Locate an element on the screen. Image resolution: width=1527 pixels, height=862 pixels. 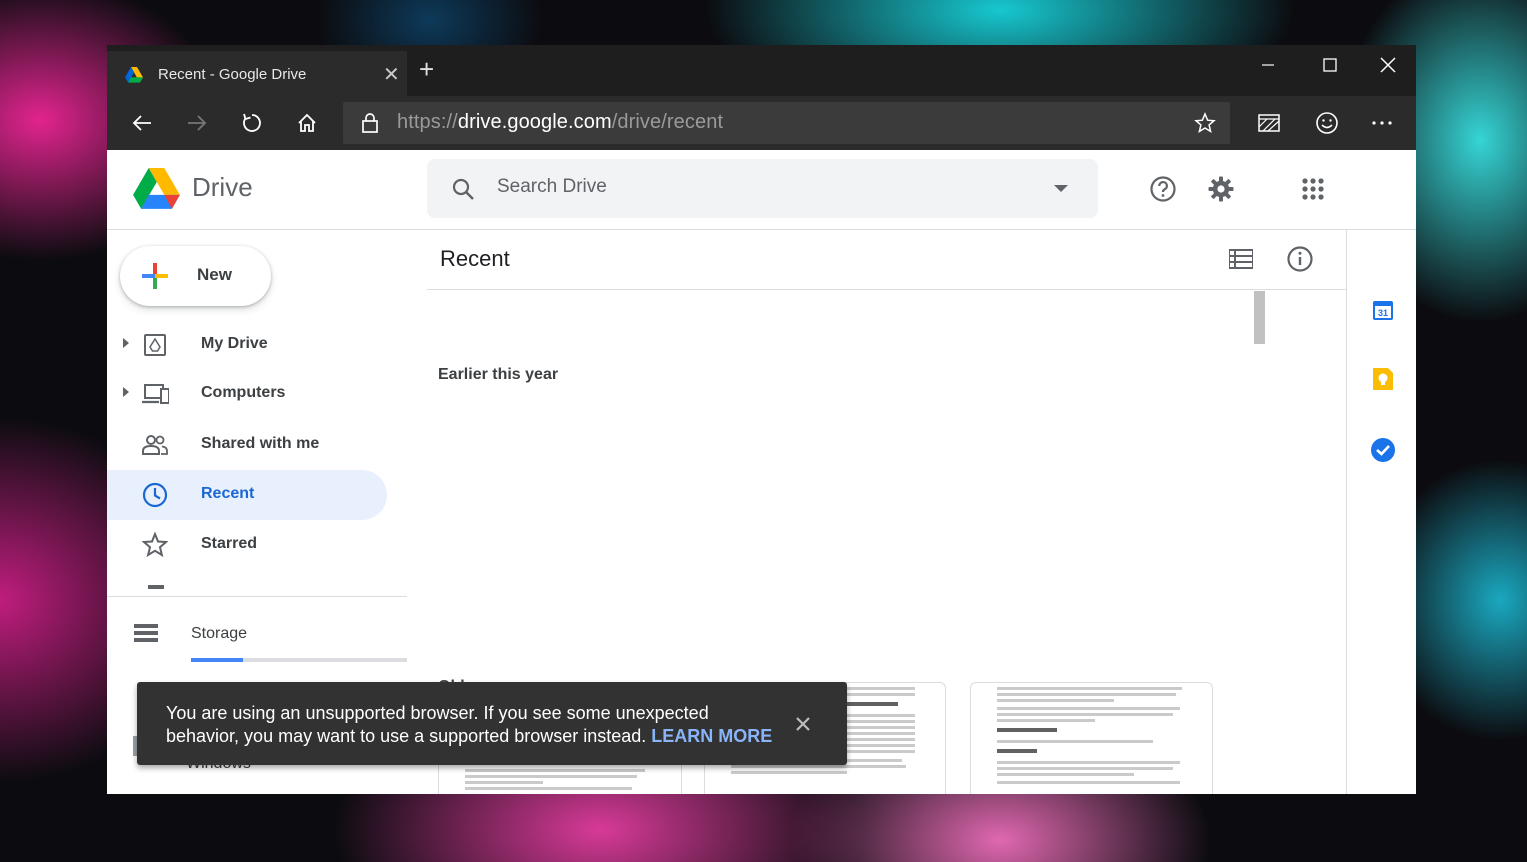
sidebar-item-my-drive: My Drive is located at coordinates (247, 345).